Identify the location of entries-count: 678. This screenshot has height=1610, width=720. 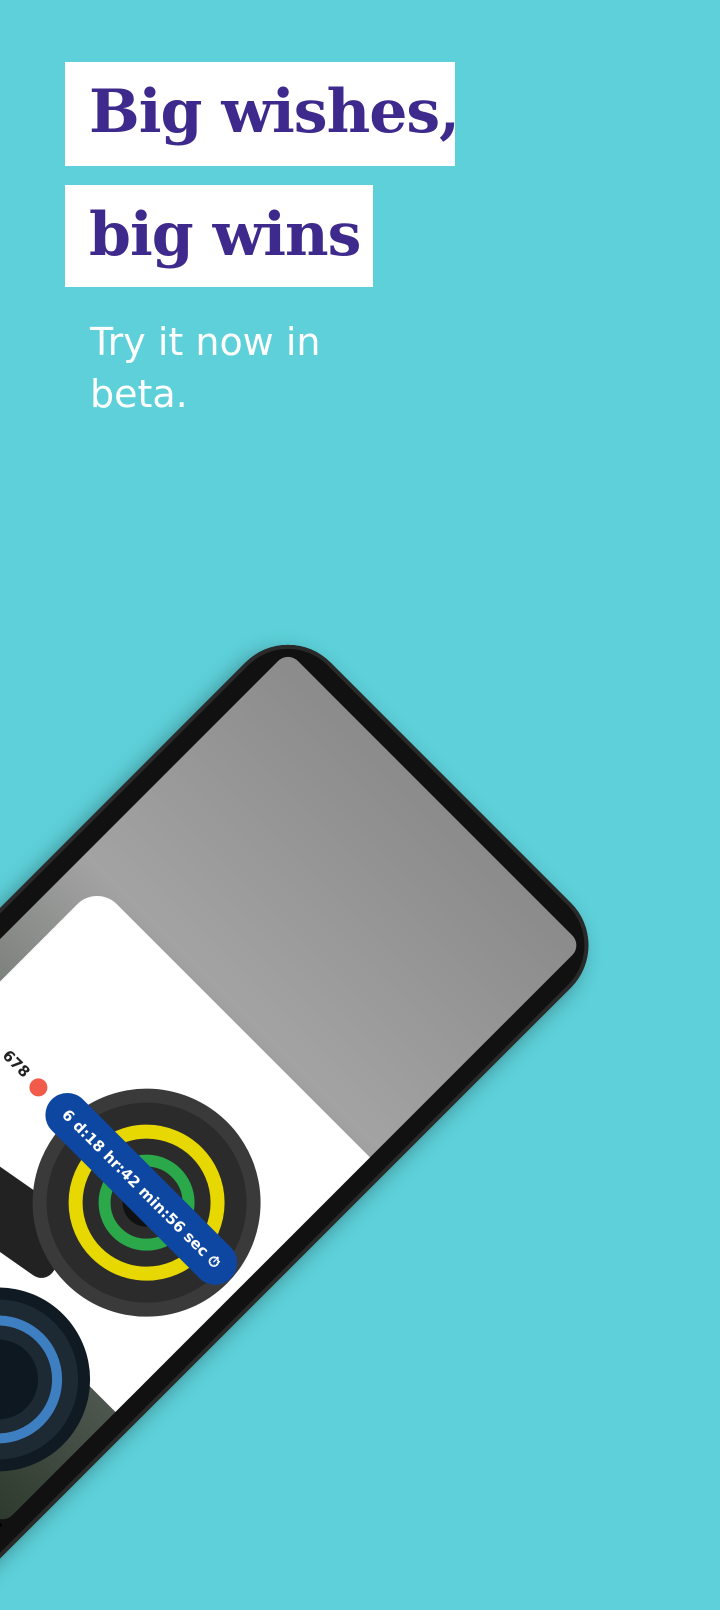
(17, 1064).